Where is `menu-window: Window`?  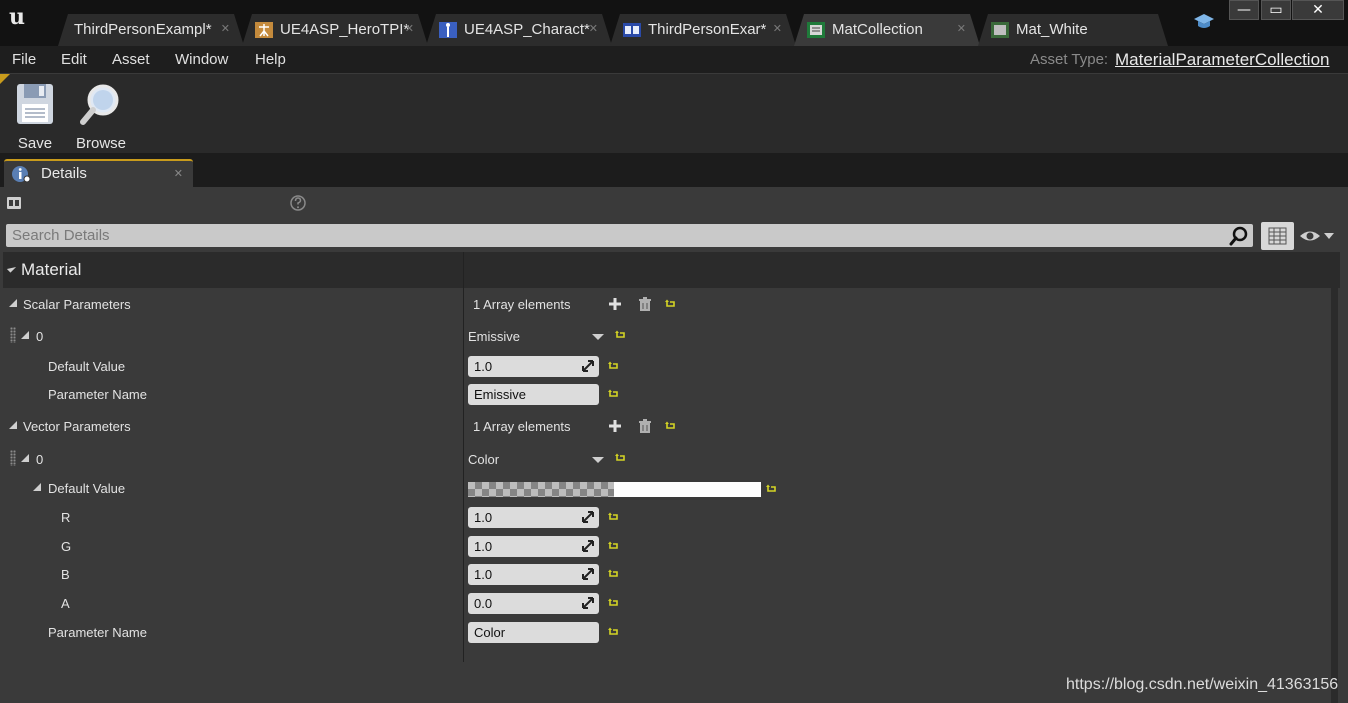 menu-window: Window is located at coordinates (201, 59).